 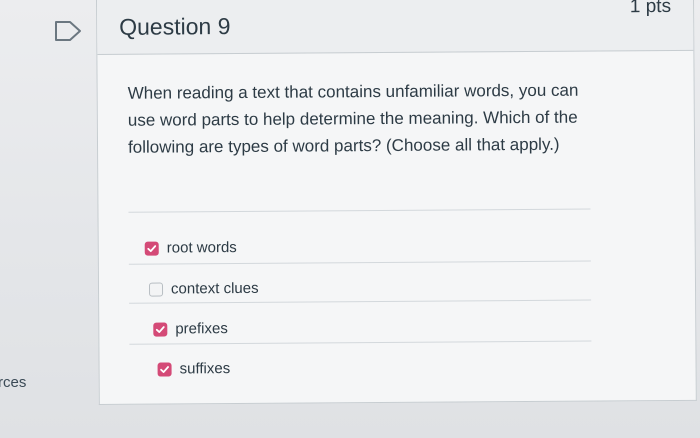 I want to click on answer-option: root words, so click(x=190, y=248).